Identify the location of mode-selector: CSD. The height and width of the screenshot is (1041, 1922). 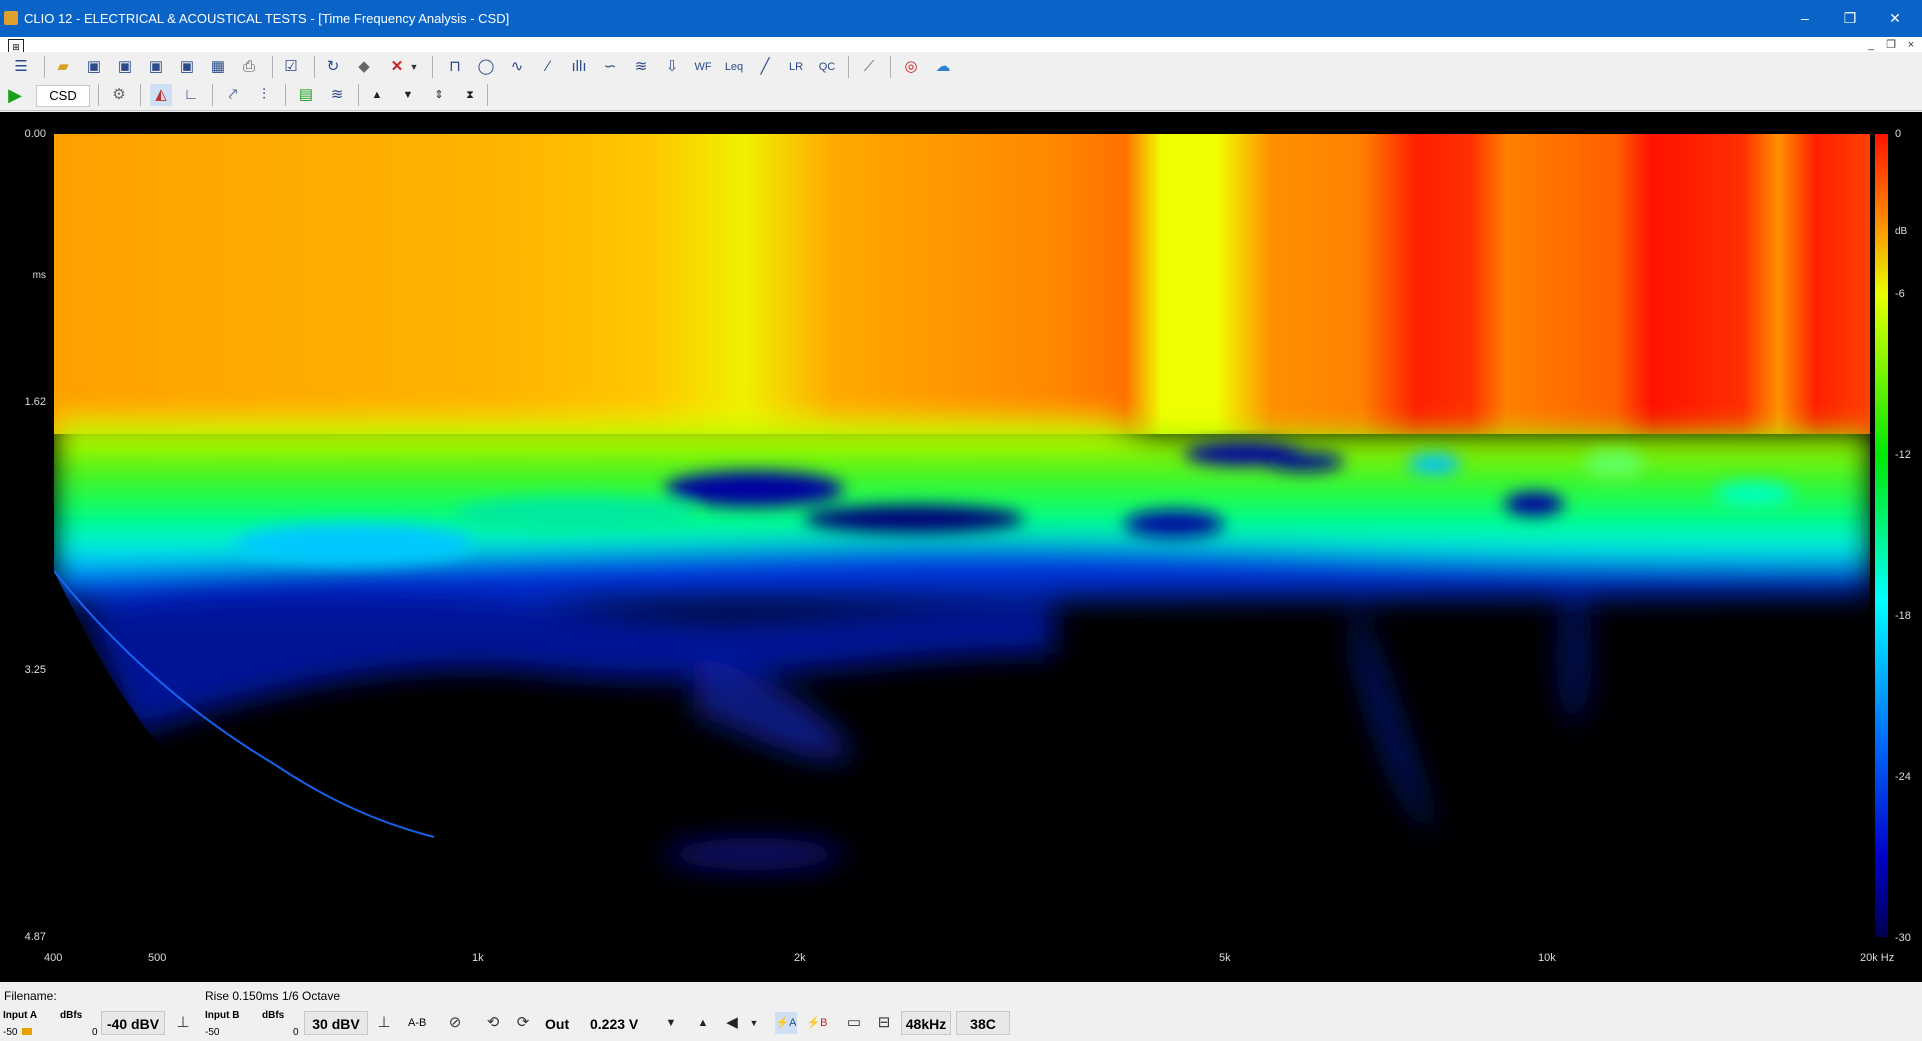
(63, 96).